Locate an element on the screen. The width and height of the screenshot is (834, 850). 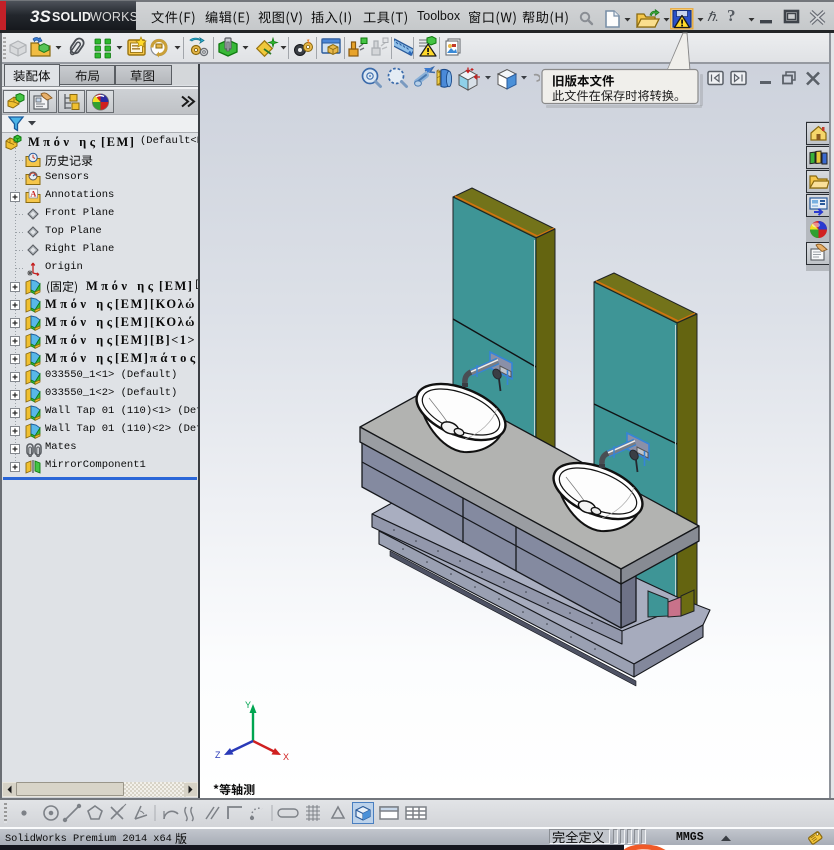
svg-text: Z is located at coordinates (218, 755).